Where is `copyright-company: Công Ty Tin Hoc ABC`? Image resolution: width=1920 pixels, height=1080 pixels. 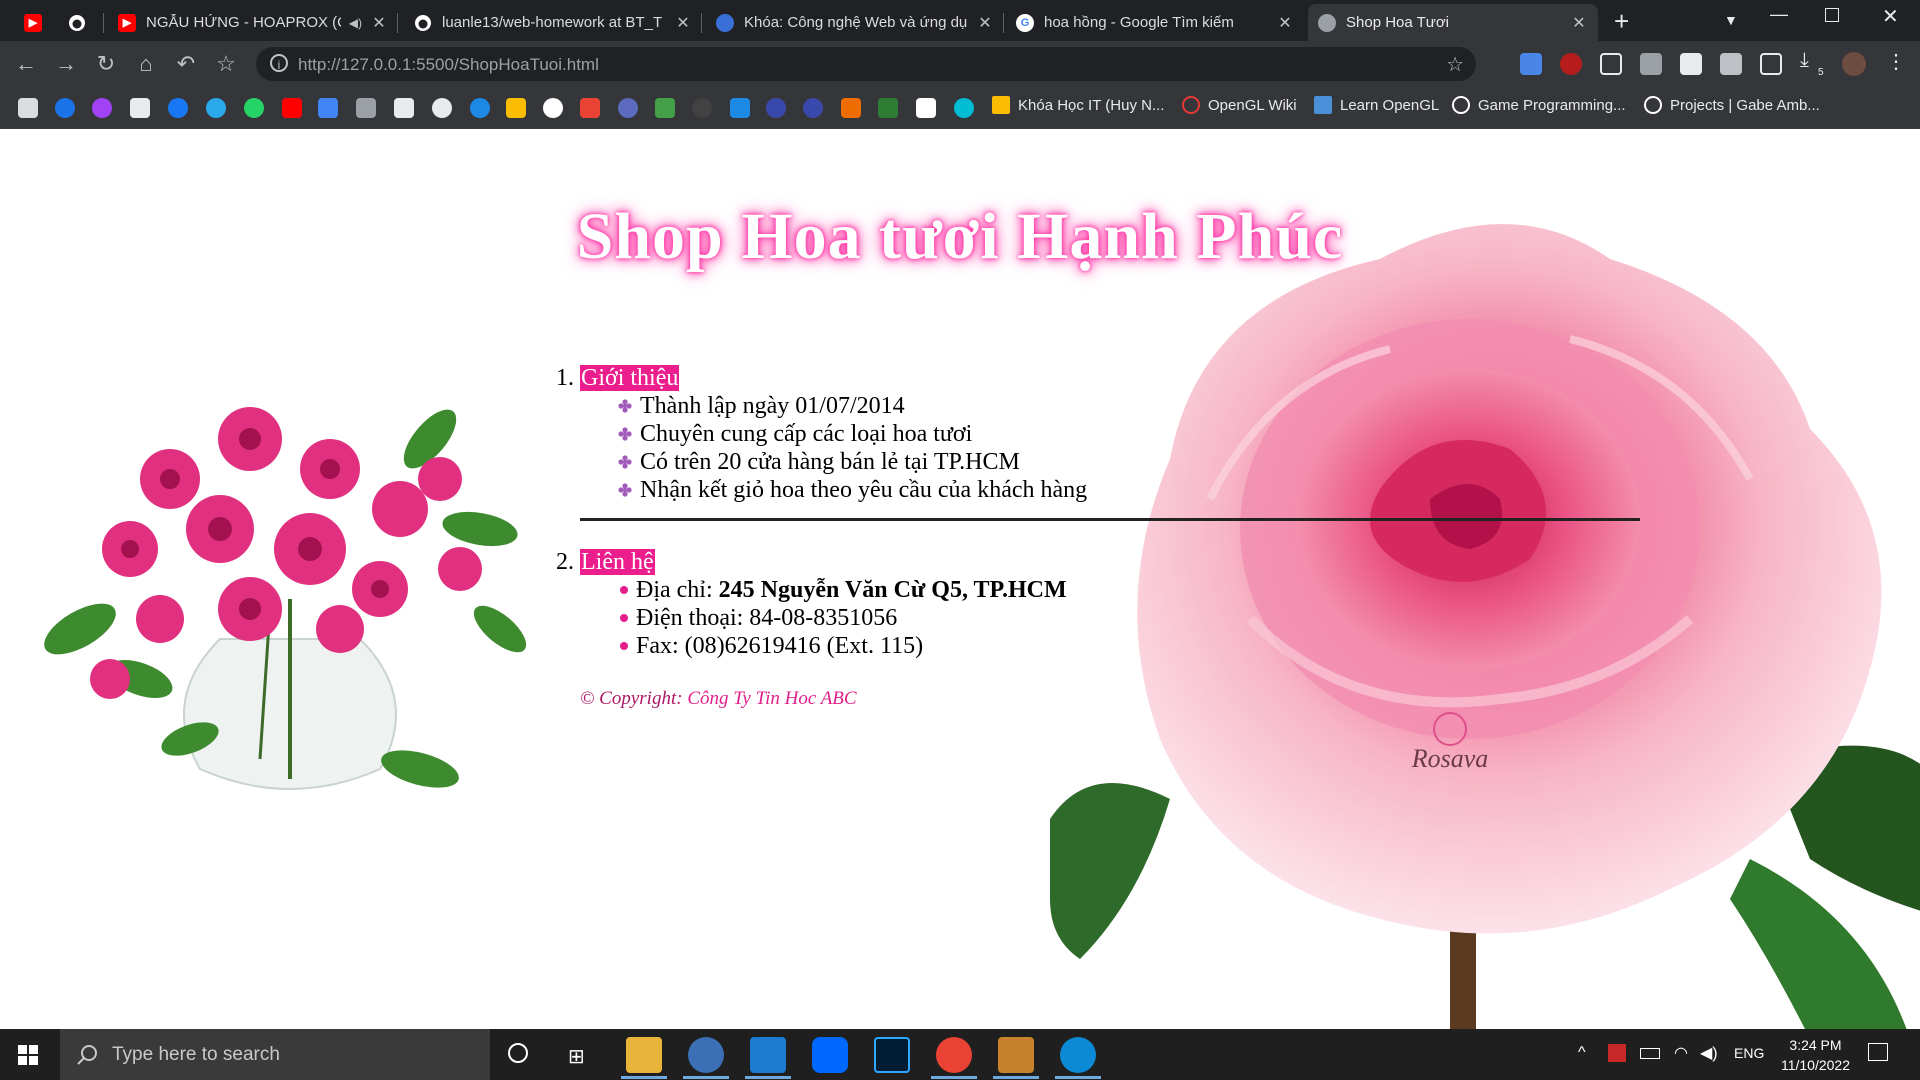
copyright-company: Công Ty Tin Hoc ABC is located at coordinates (772, 698).